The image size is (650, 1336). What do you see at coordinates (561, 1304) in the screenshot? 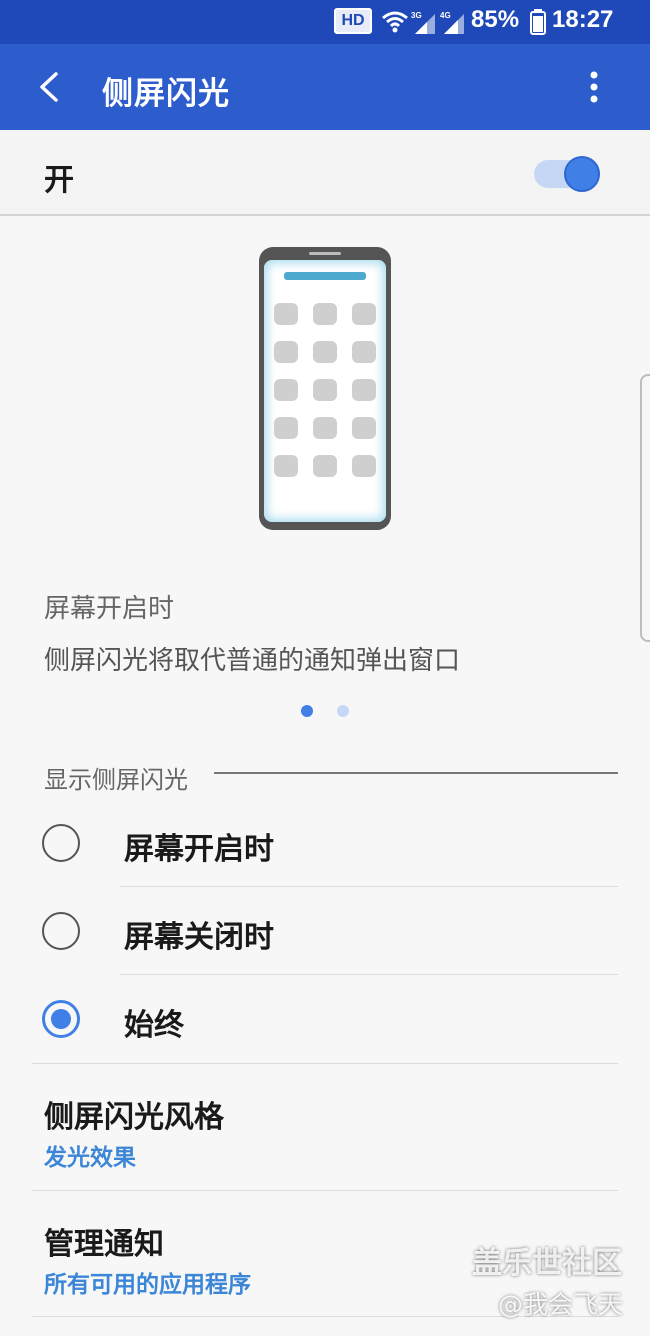
I see `watermark-user: @我会飞天` at bounding box center [561, 1304].